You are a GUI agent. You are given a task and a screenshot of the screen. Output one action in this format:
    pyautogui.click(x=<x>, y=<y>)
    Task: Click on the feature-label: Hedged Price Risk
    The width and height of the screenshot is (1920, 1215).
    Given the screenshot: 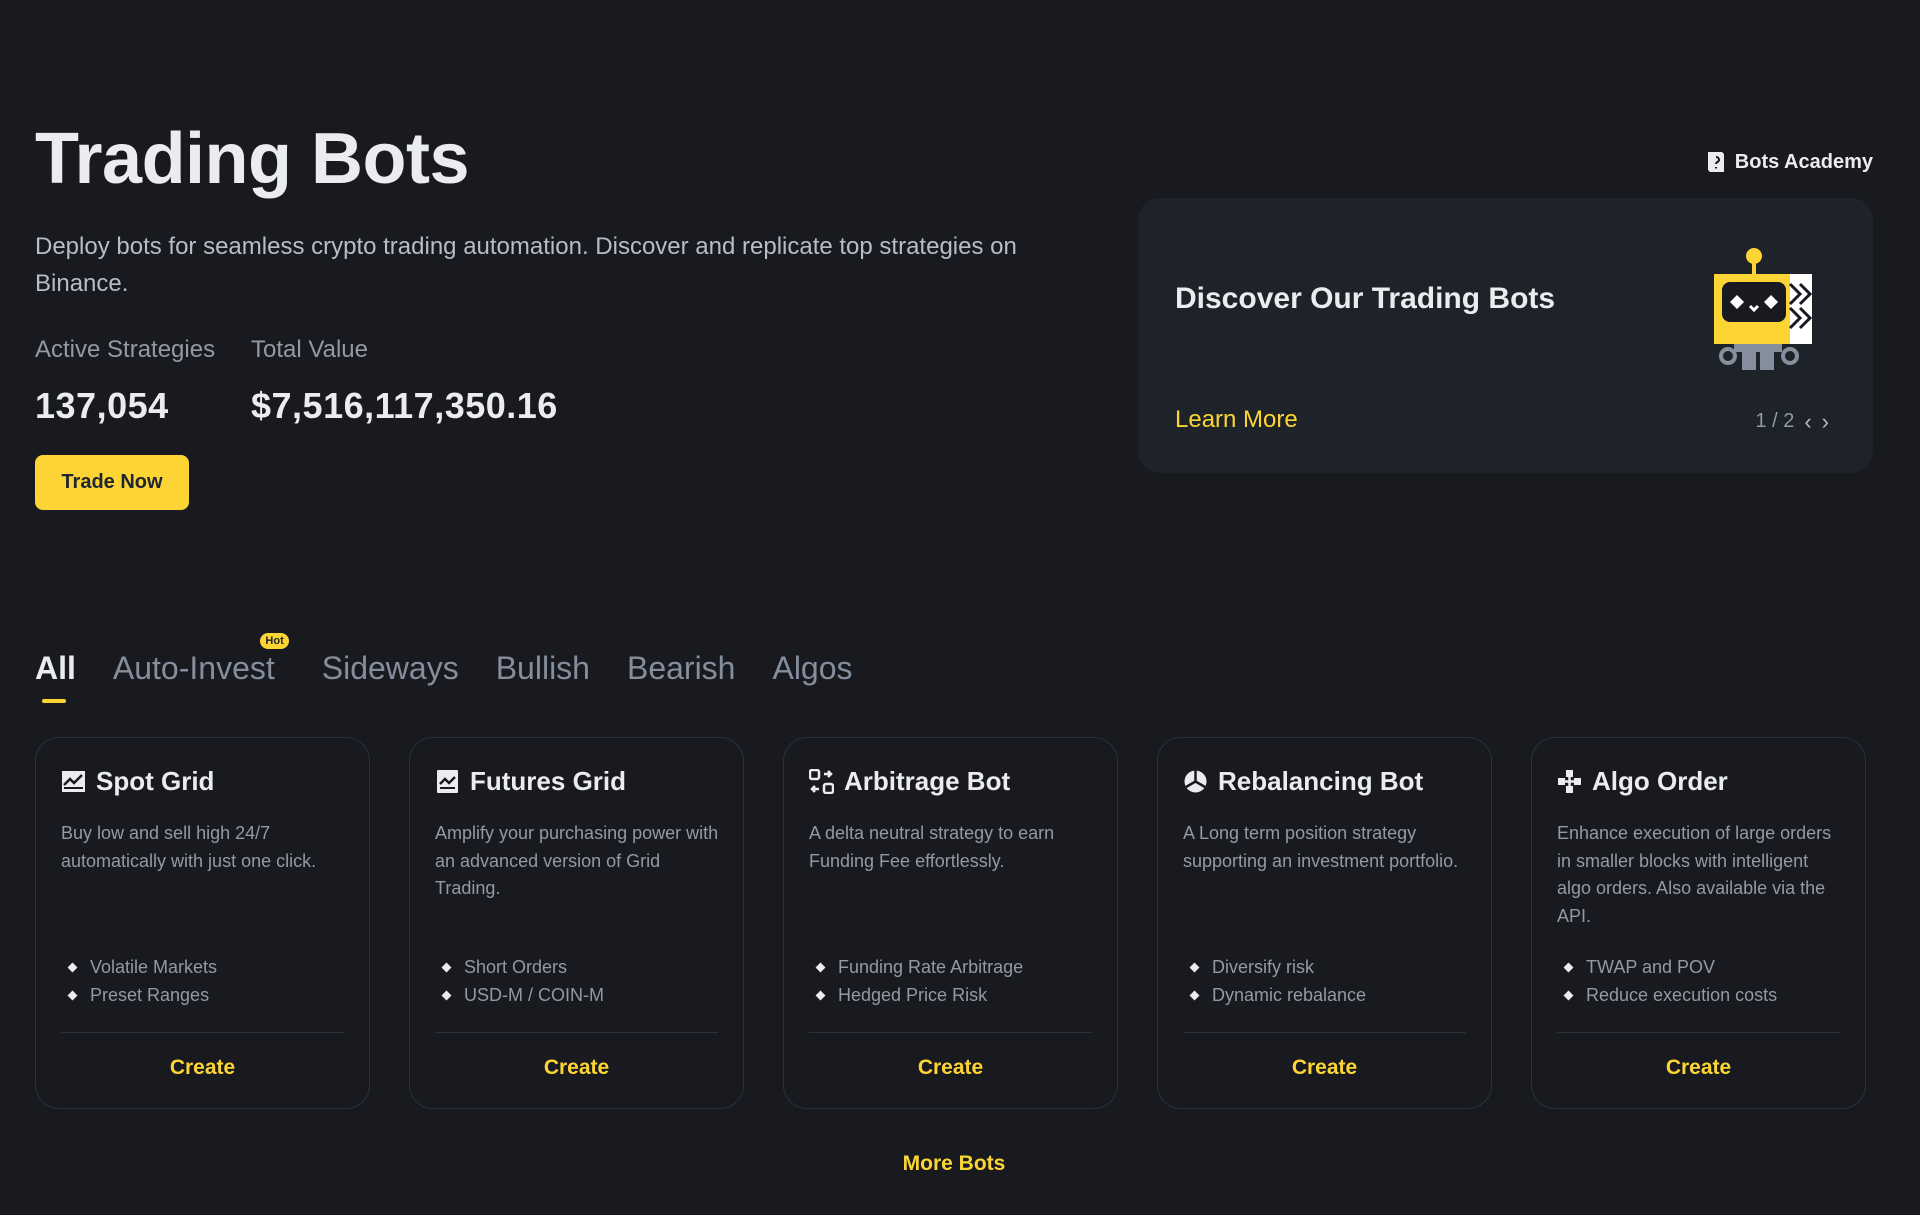 What is the action you would take?
    pyautogui.click(x=913, y=995)
    